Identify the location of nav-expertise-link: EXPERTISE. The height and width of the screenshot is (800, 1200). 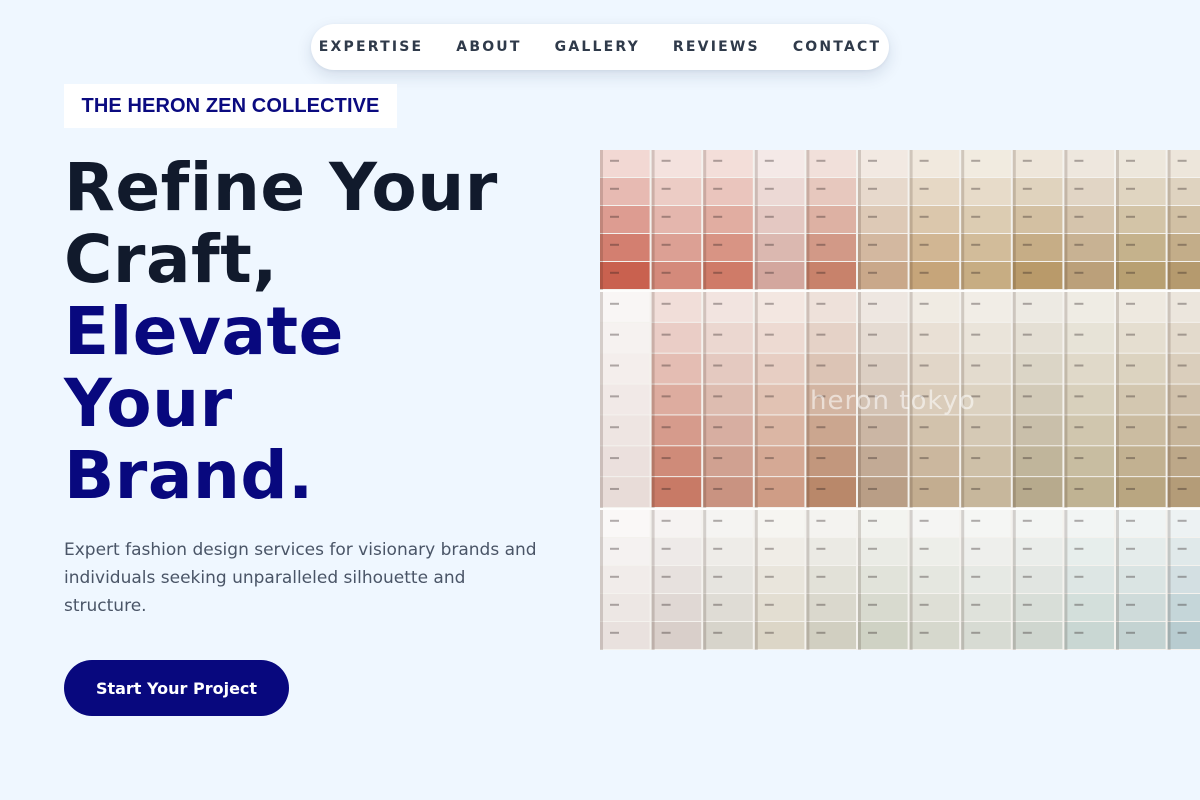
(371, 47).